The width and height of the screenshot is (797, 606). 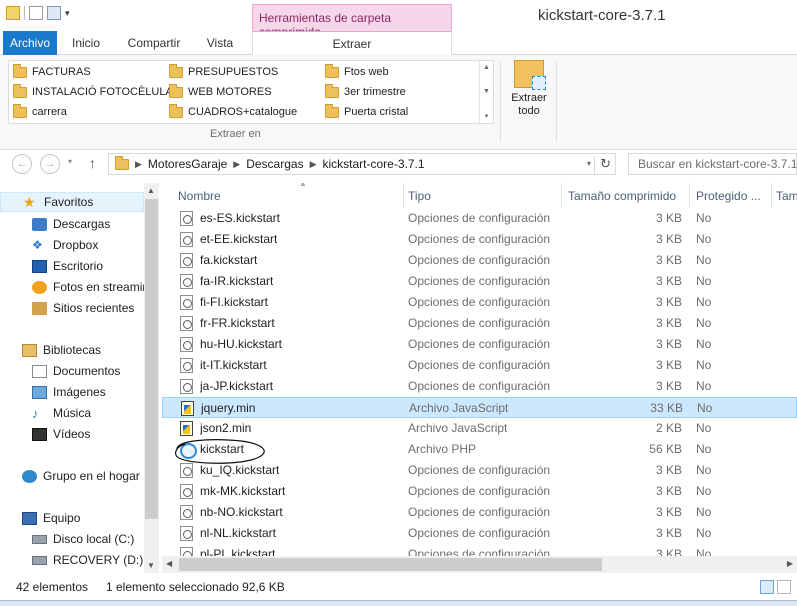 I want to click on destination-item: WEB MOTORES, so click(x=220, y=92).